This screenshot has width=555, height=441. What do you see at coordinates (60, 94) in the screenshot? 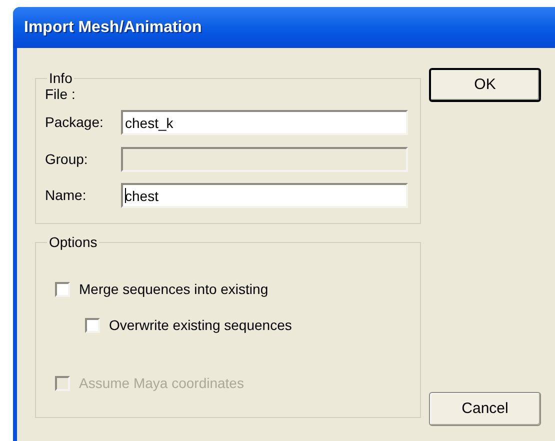
I see `file-label: File :` at bounding box center [60, 94].